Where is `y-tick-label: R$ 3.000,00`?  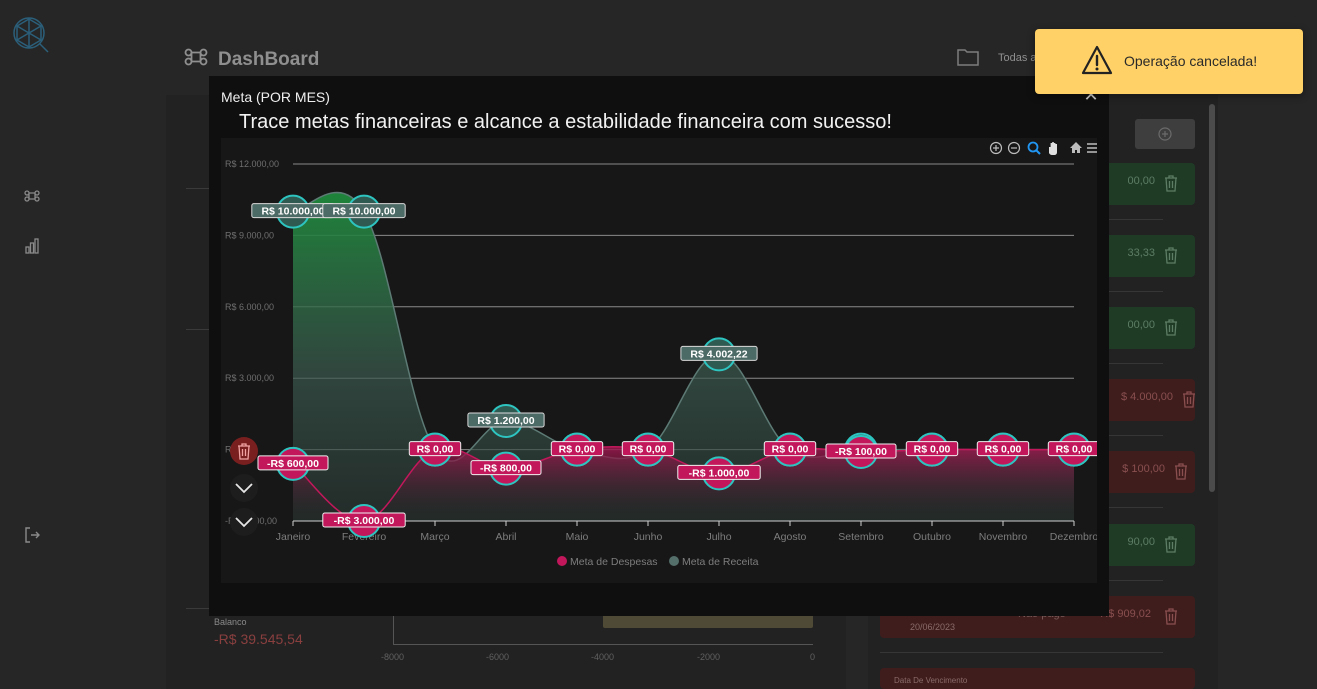
y-tick-label: R$ 3.000,00 is located at coordinates (249, 378).